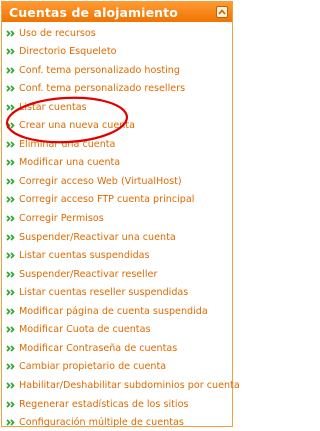 The width and height of the screenshot is (320, 431). What do you see at coordinates (88, 274) in the screenshot?
I see `menu-item-link: Suspender/Reactivar reseller` at bounding box center [88, 274].